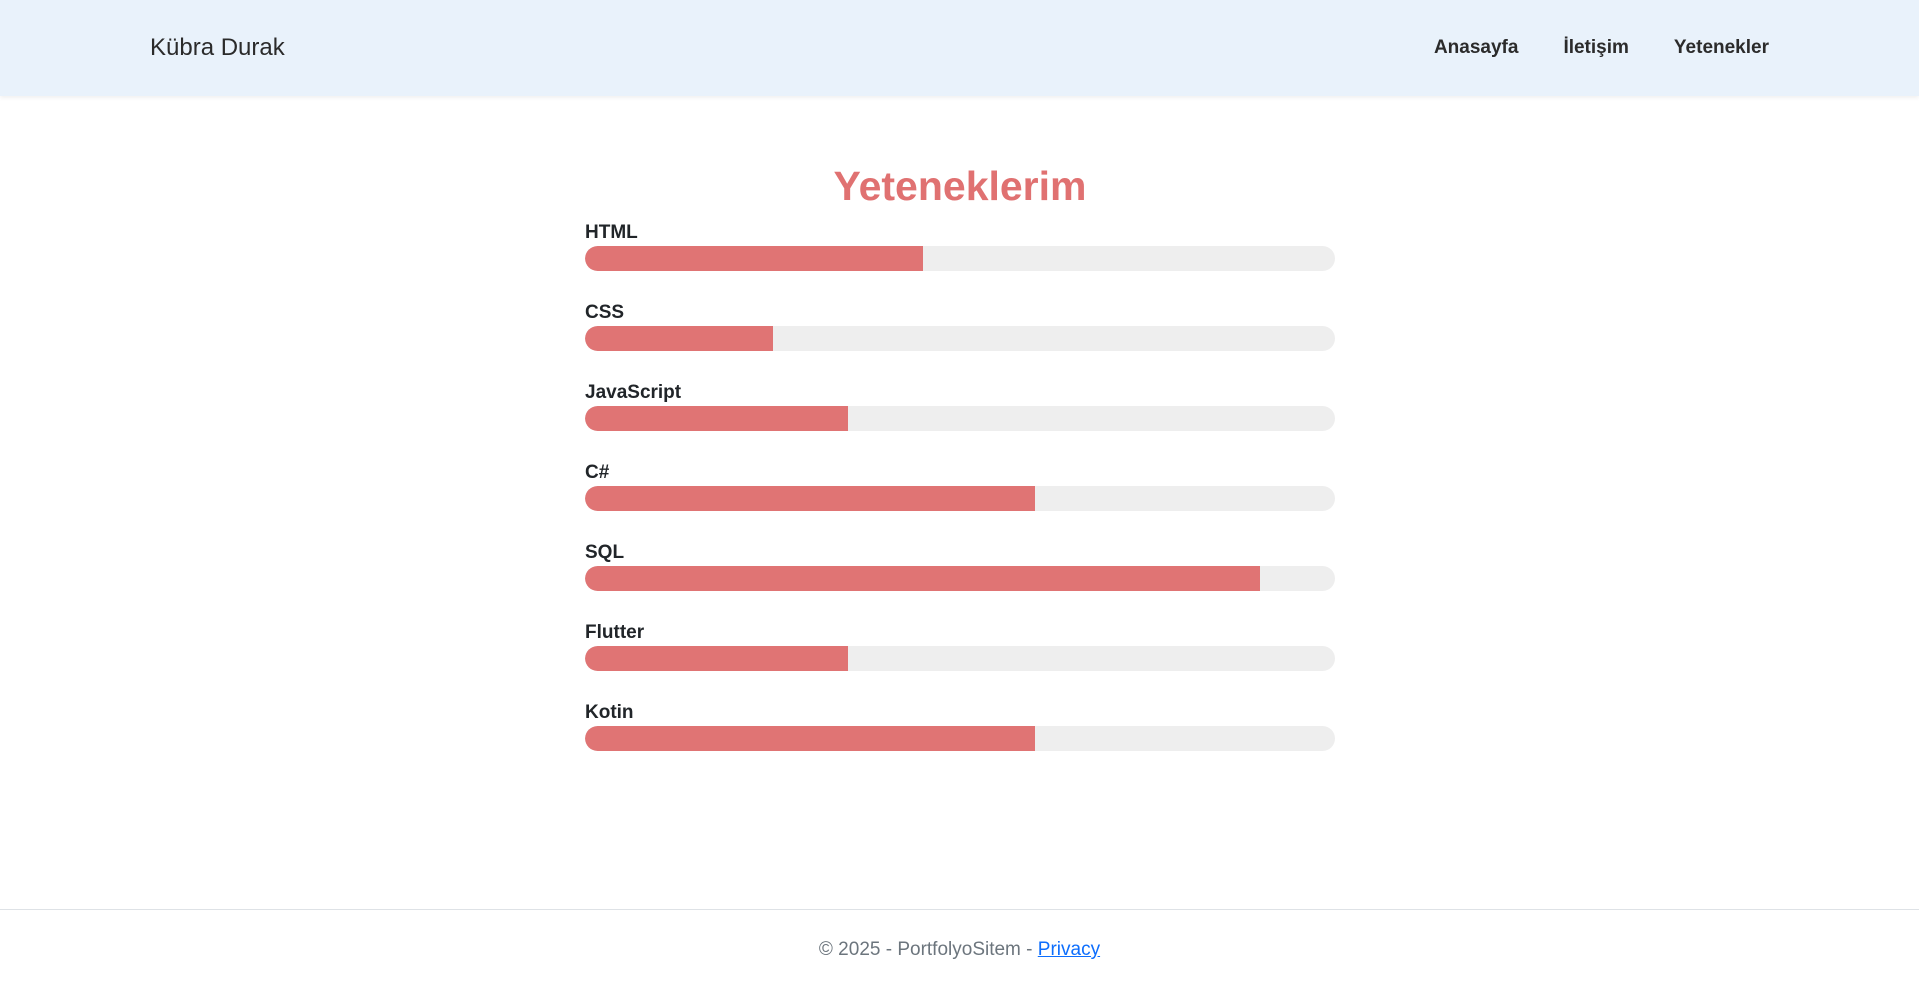 This screenshot has width=1919, height=990. I want to click on privacy-link: Privacy, so click(1069, 949).